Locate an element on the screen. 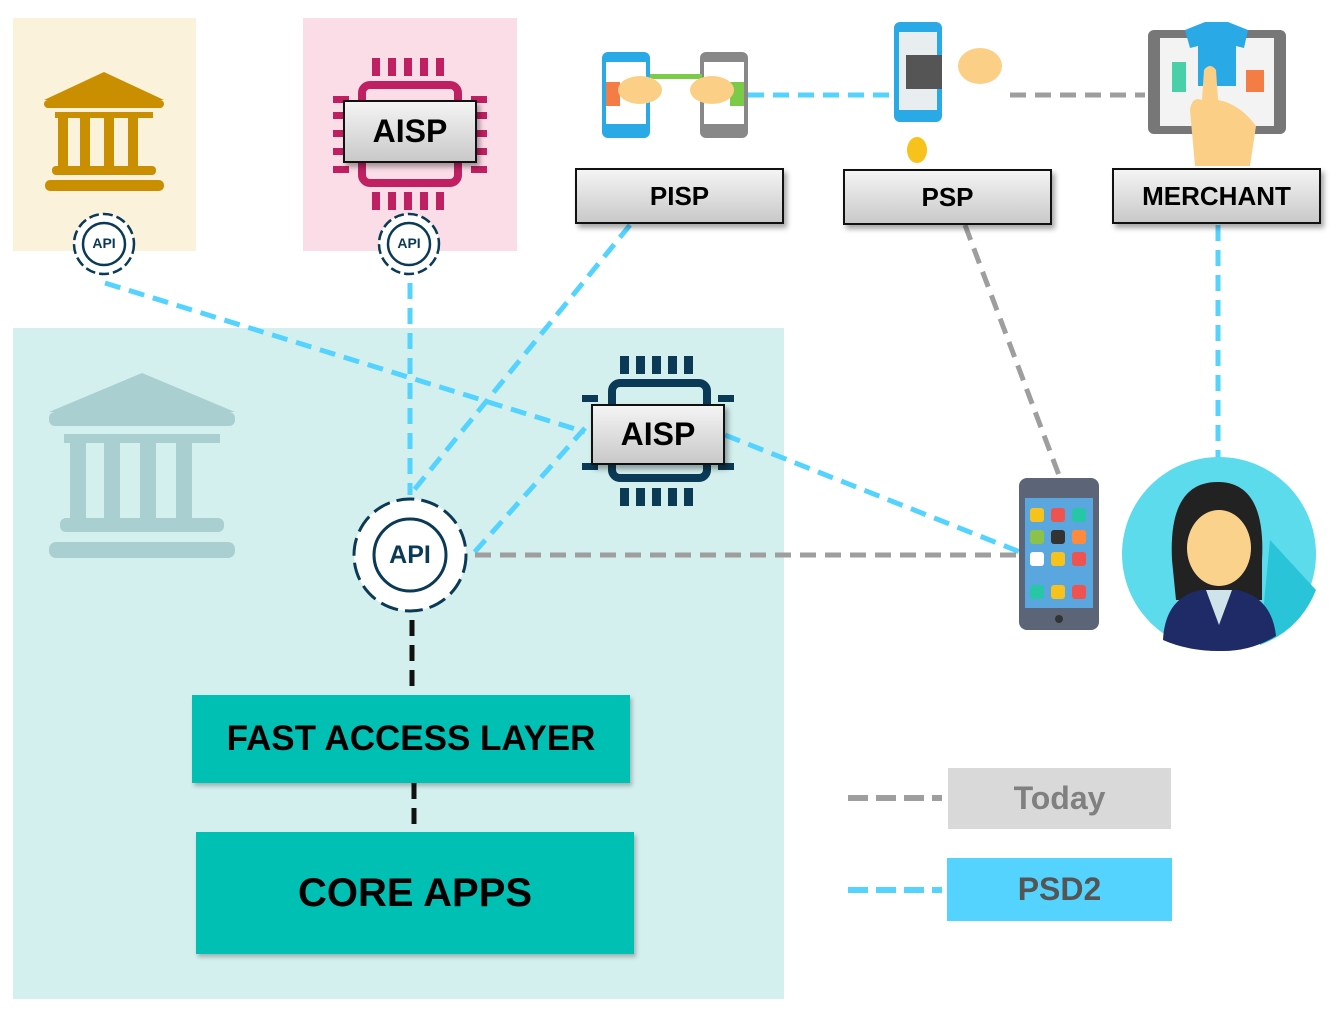  pisp-label: PISP is located at coordinates (679, 196).